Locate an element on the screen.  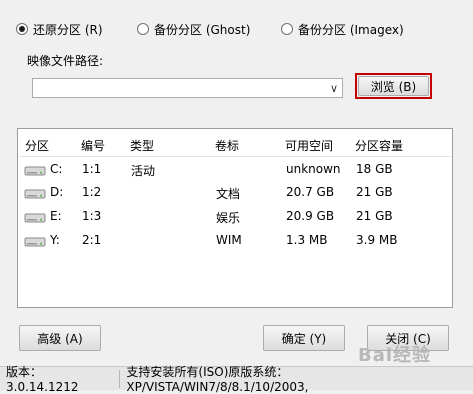
image-path-label: 映像文件路径: is located at coordinates (65, 61).